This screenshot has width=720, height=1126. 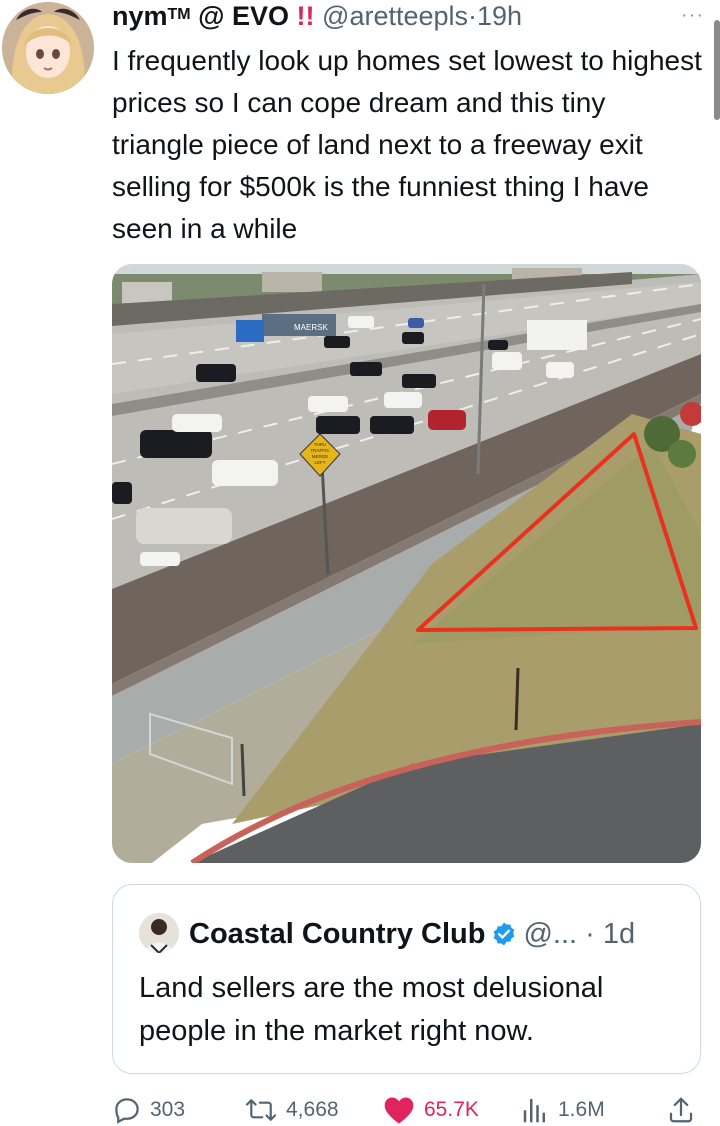 What do you see at coordinates (504, 938) in the screenshot?
I see `verified-badge-icon` at bounding box center [504, 938].